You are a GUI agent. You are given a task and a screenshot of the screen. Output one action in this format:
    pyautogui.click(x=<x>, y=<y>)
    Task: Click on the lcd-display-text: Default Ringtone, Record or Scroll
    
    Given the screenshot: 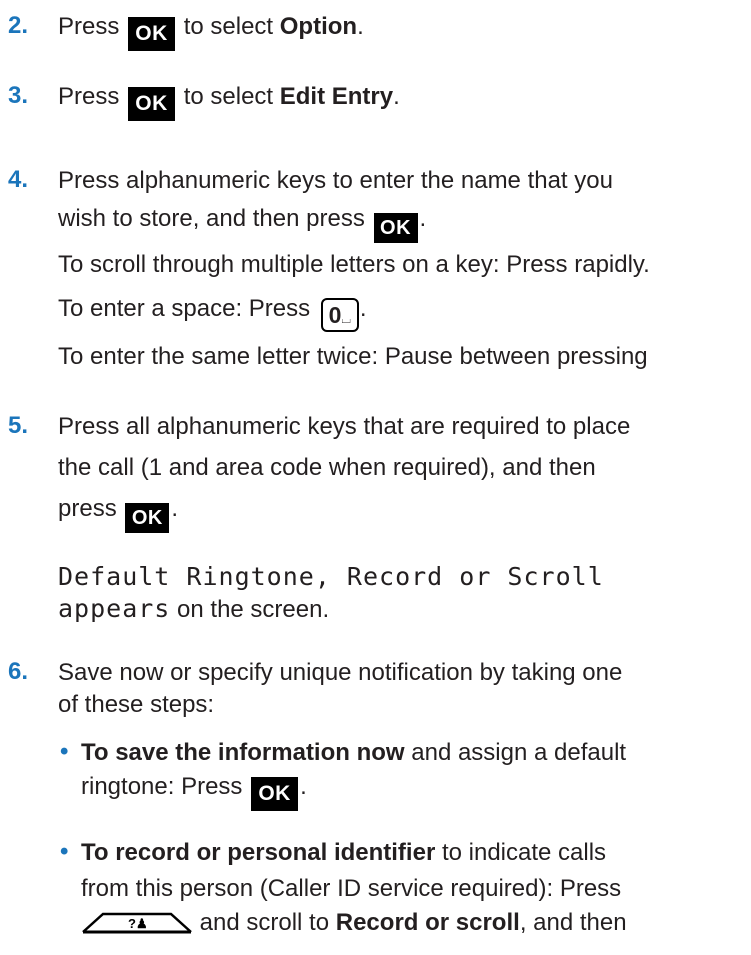 What is the action you would take?
    pyautogui.click(x=331, y=576)
    